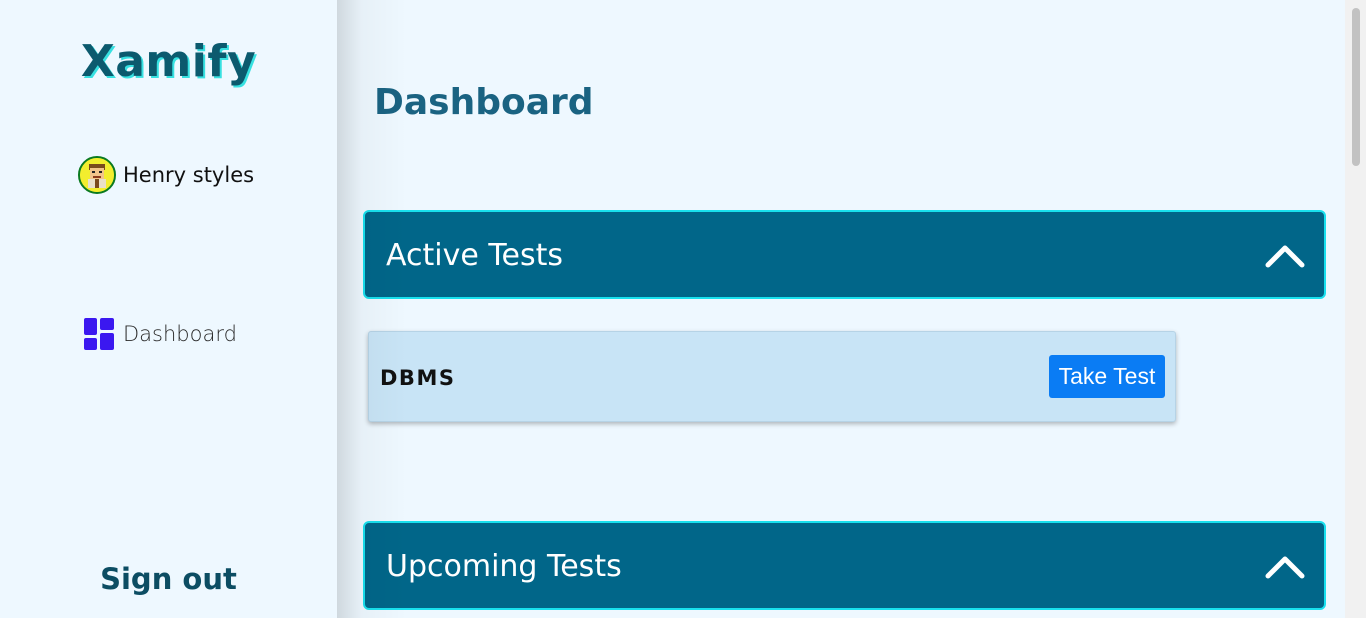 The width and height of the screenshot is (1366, 618). I want to click on sidebar-shadow, so click(372, 309).